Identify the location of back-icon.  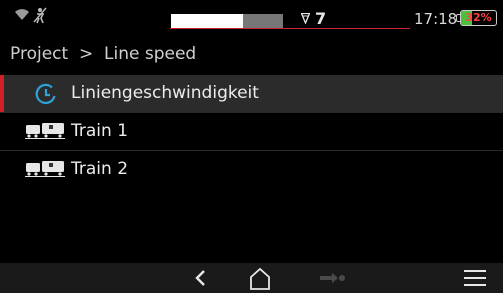
(201, 278).